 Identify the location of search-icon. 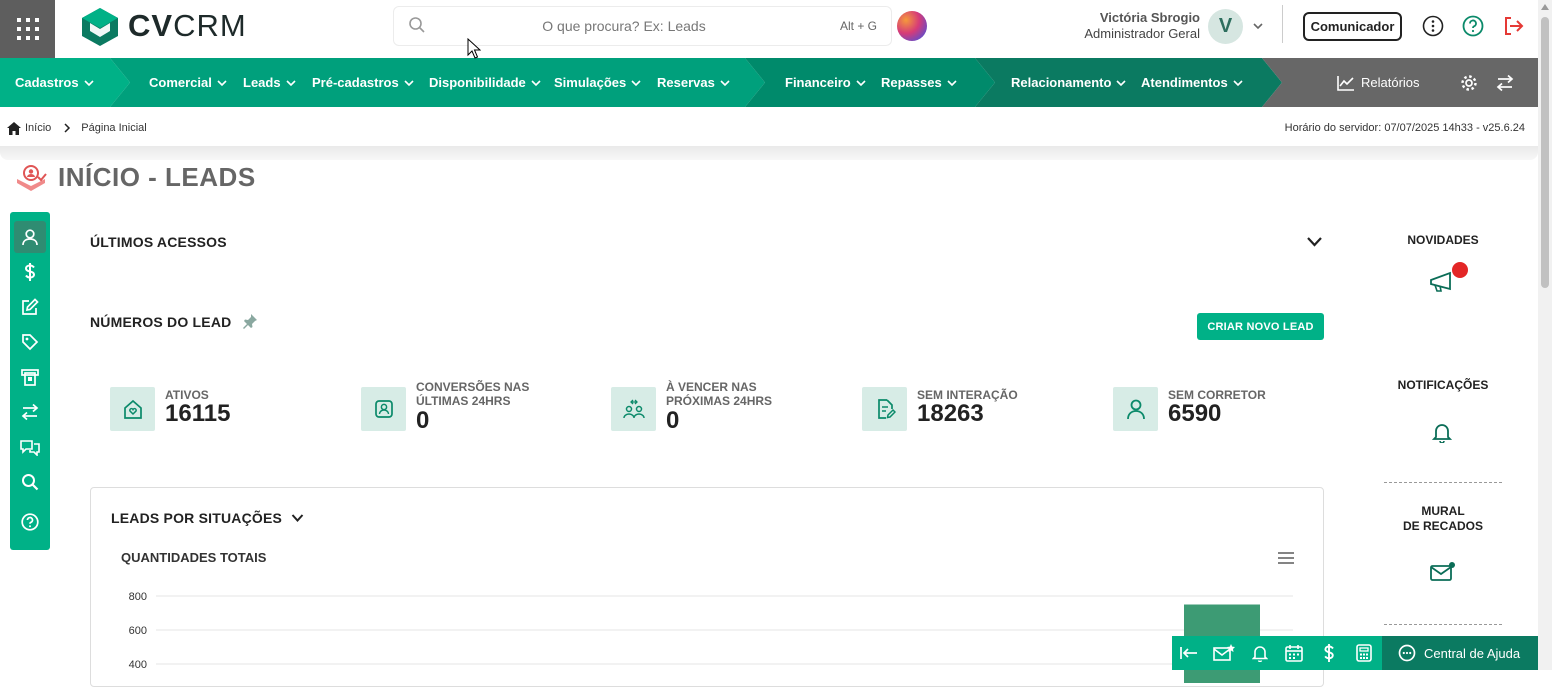
(417, 25).